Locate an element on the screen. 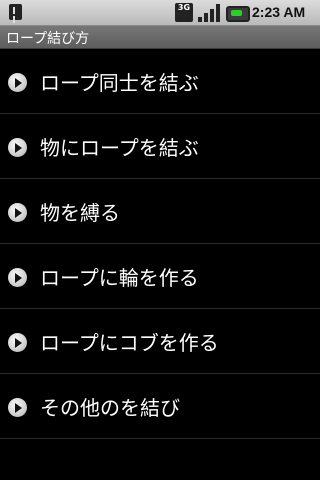  list-item-label: その他のを結び is located at coordinates (110, 408).